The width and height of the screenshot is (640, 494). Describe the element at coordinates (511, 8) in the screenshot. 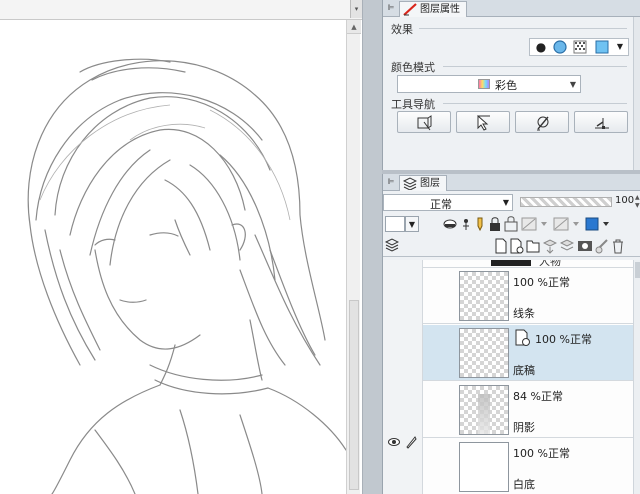

I see `property-tab-bar: ⊫ 图层属性` at that location.